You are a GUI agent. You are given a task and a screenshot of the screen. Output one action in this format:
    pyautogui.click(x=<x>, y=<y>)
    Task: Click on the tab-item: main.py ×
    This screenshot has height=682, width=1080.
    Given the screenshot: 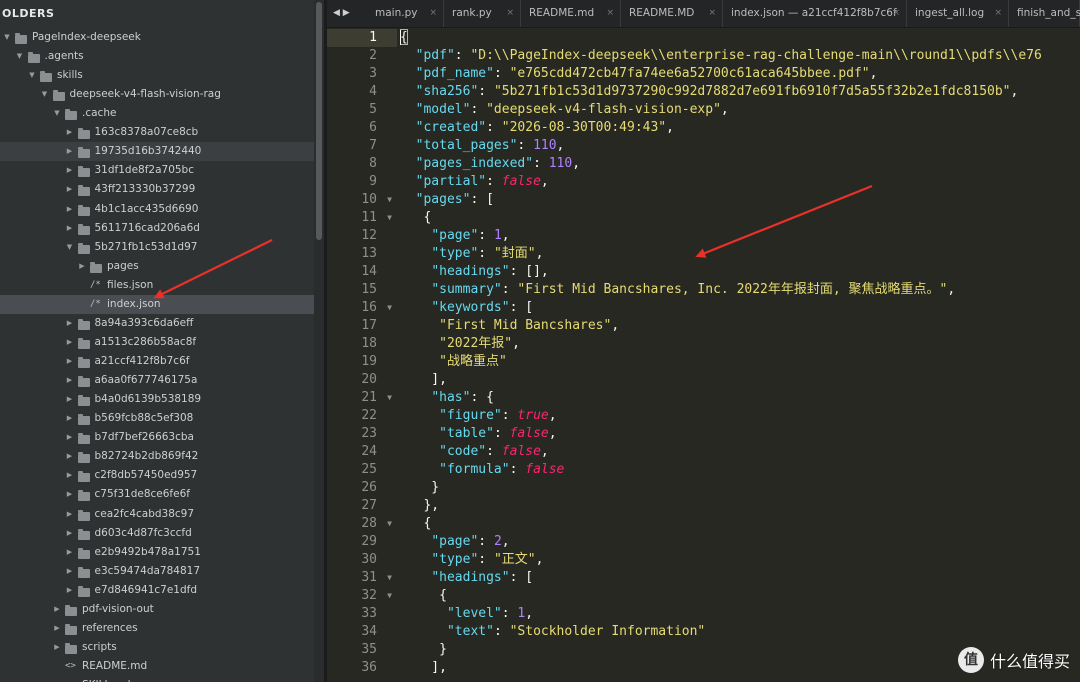 What is the action you would take?
    pyautogui.click(x=405, y=13)
    